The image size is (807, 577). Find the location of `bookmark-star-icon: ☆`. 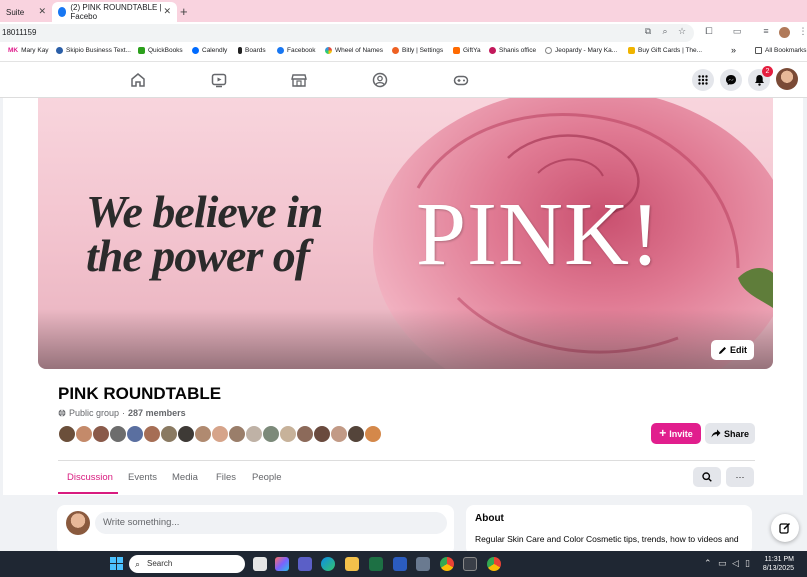

bookmark-star-icon: ☆ is located at coordinates (682, 31).